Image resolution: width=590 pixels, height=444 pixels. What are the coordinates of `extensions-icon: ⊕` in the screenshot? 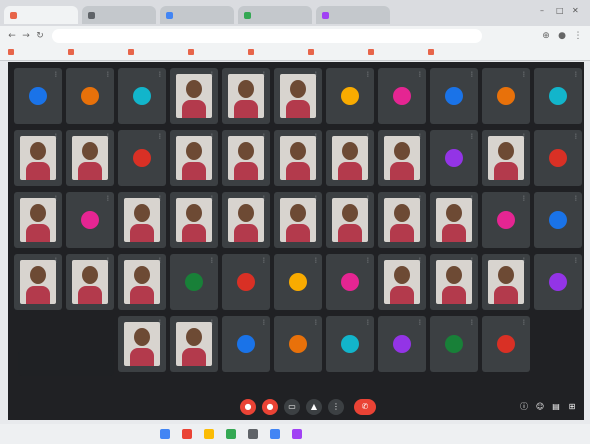 It's located at (546, 36).